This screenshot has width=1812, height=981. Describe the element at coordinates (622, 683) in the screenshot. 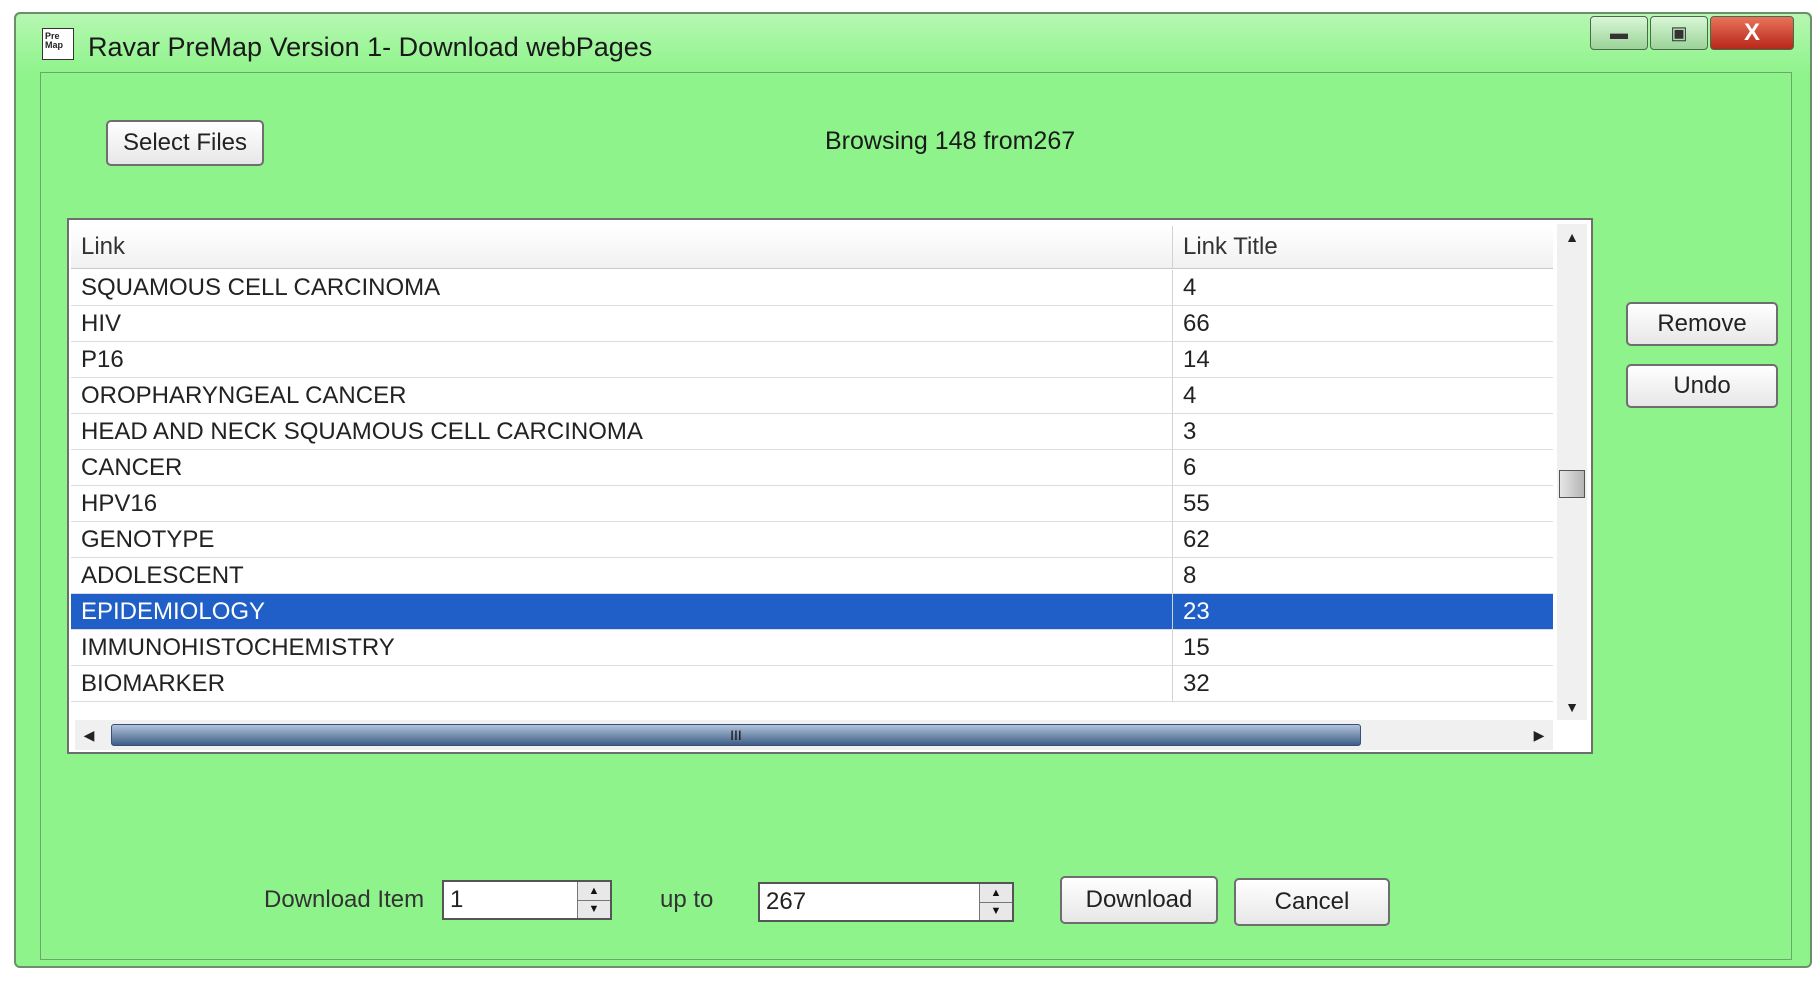

I see `cell-link: BIOMARKER` at that location.